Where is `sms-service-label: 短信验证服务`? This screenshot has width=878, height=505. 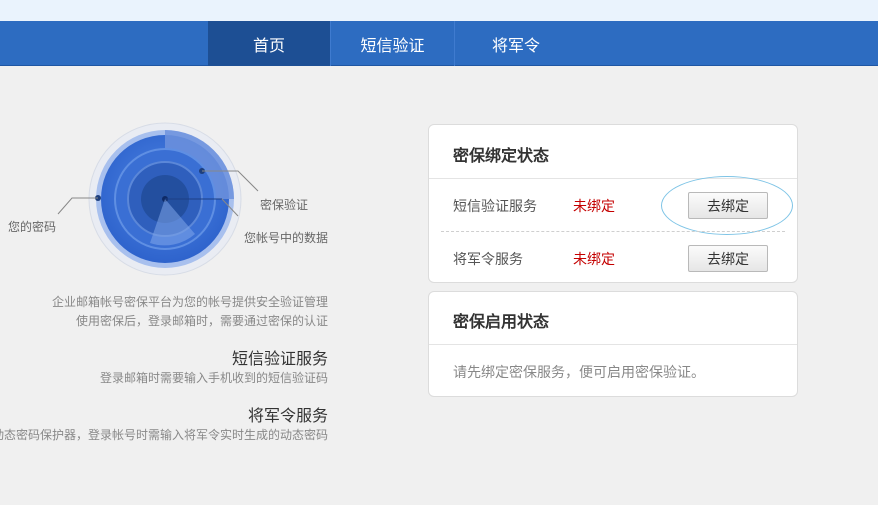
sms-service-label: 短信验证服务 is located at coordinates (495, 207).